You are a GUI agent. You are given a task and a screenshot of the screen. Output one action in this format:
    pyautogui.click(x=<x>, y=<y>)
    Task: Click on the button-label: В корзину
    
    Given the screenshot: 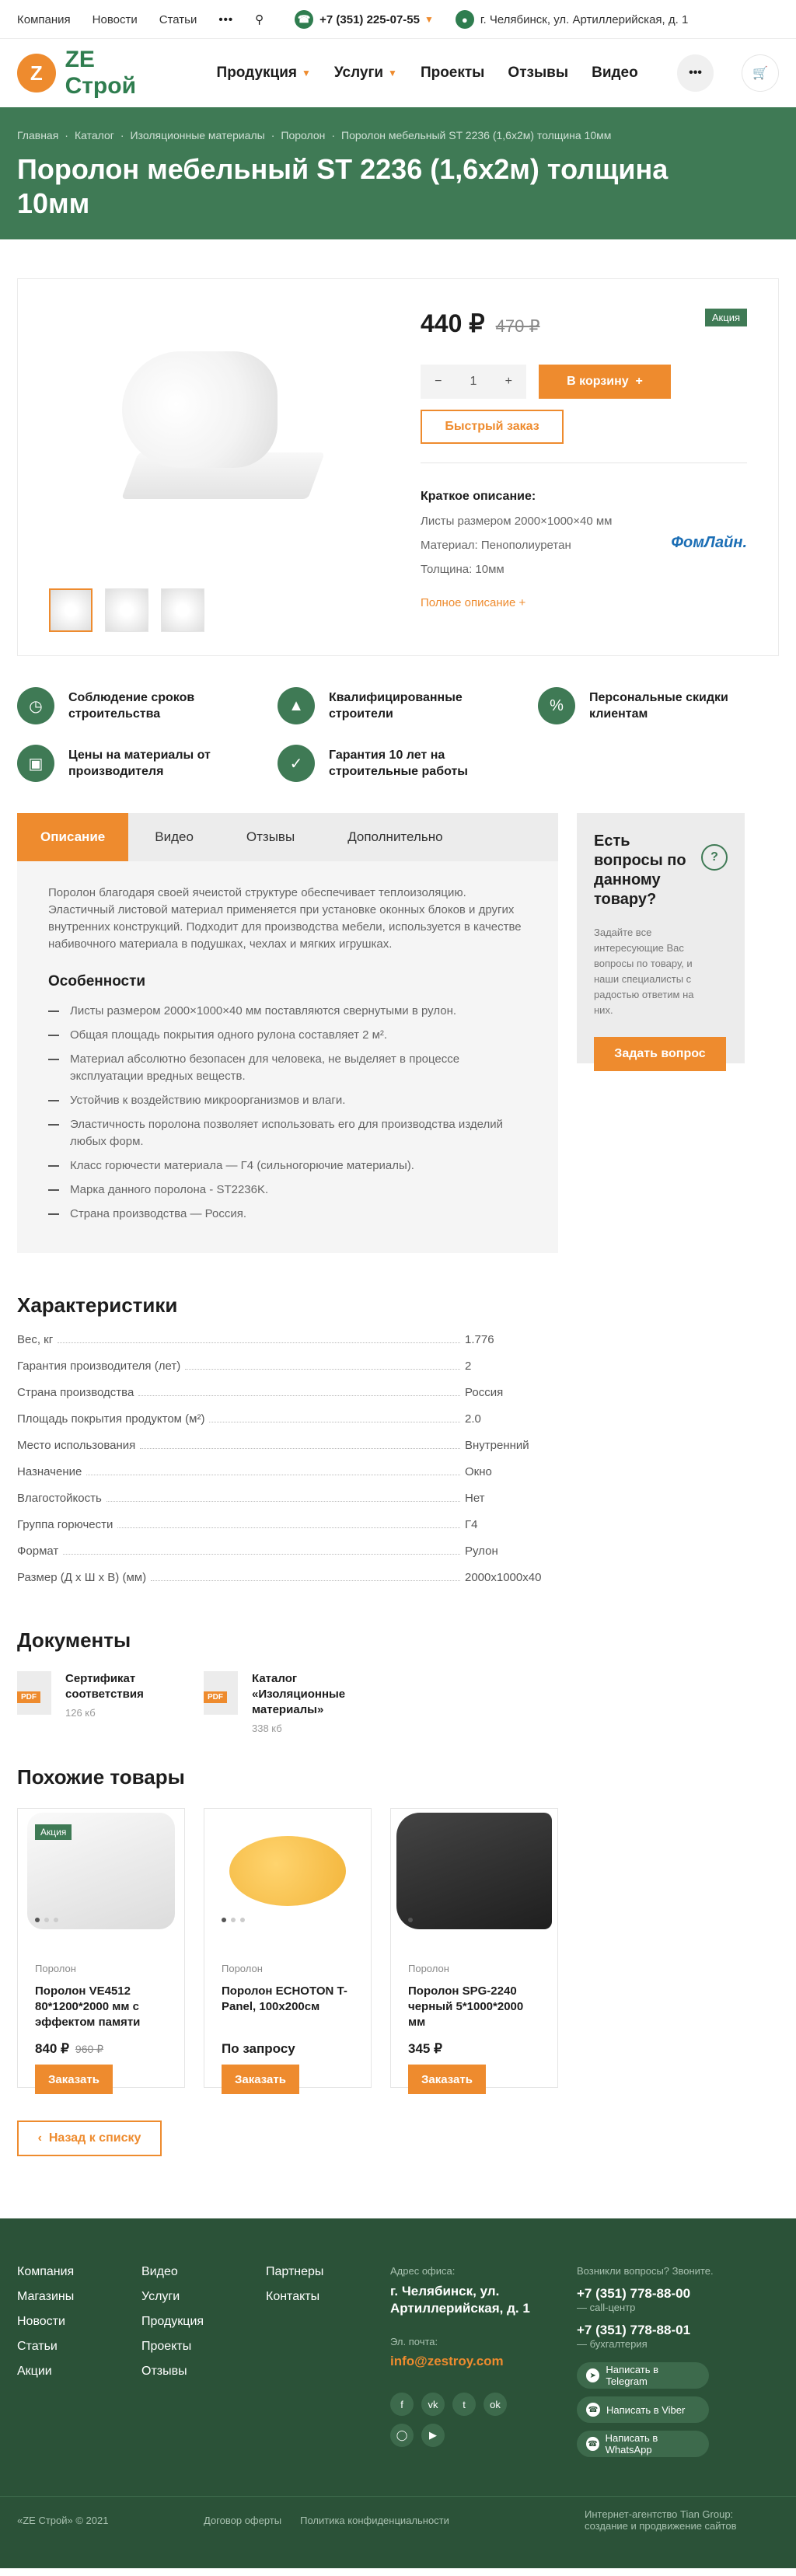 What is the action you would take?
    pyautogui.click(x=598, y=382)
    